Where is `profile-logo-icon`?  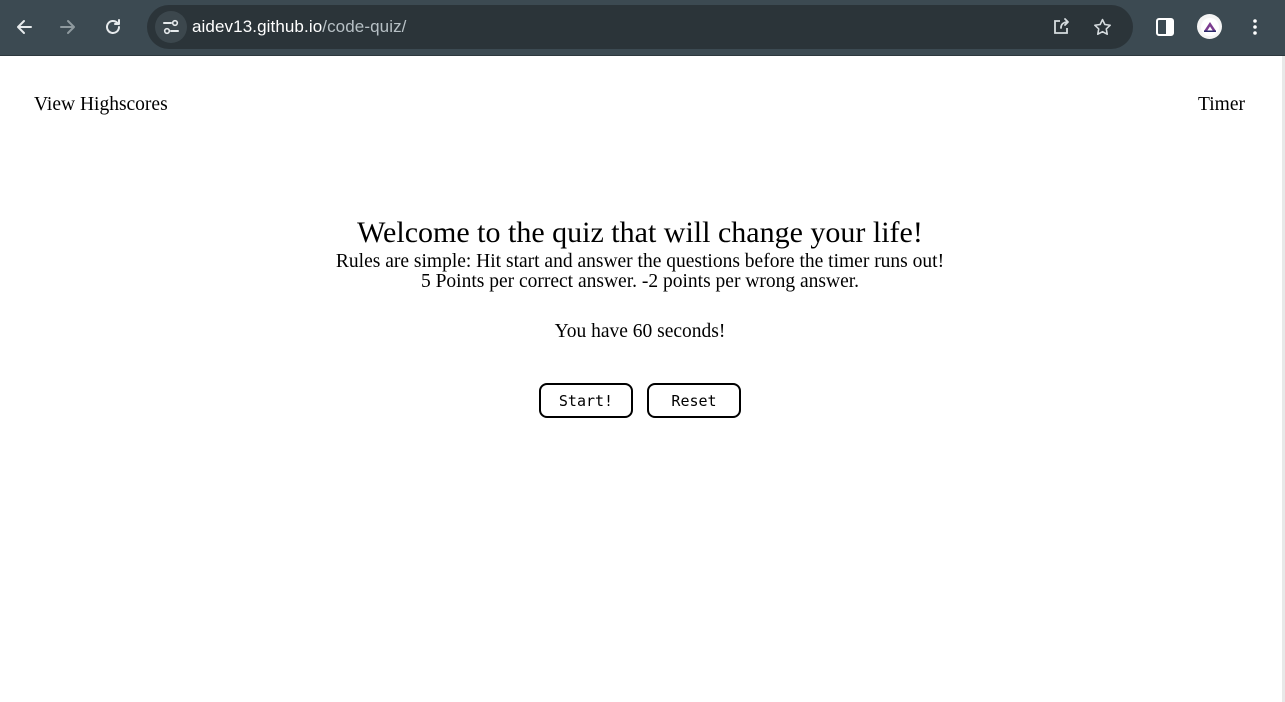
profile-logo-icon is located at coordinates (1209, 26).